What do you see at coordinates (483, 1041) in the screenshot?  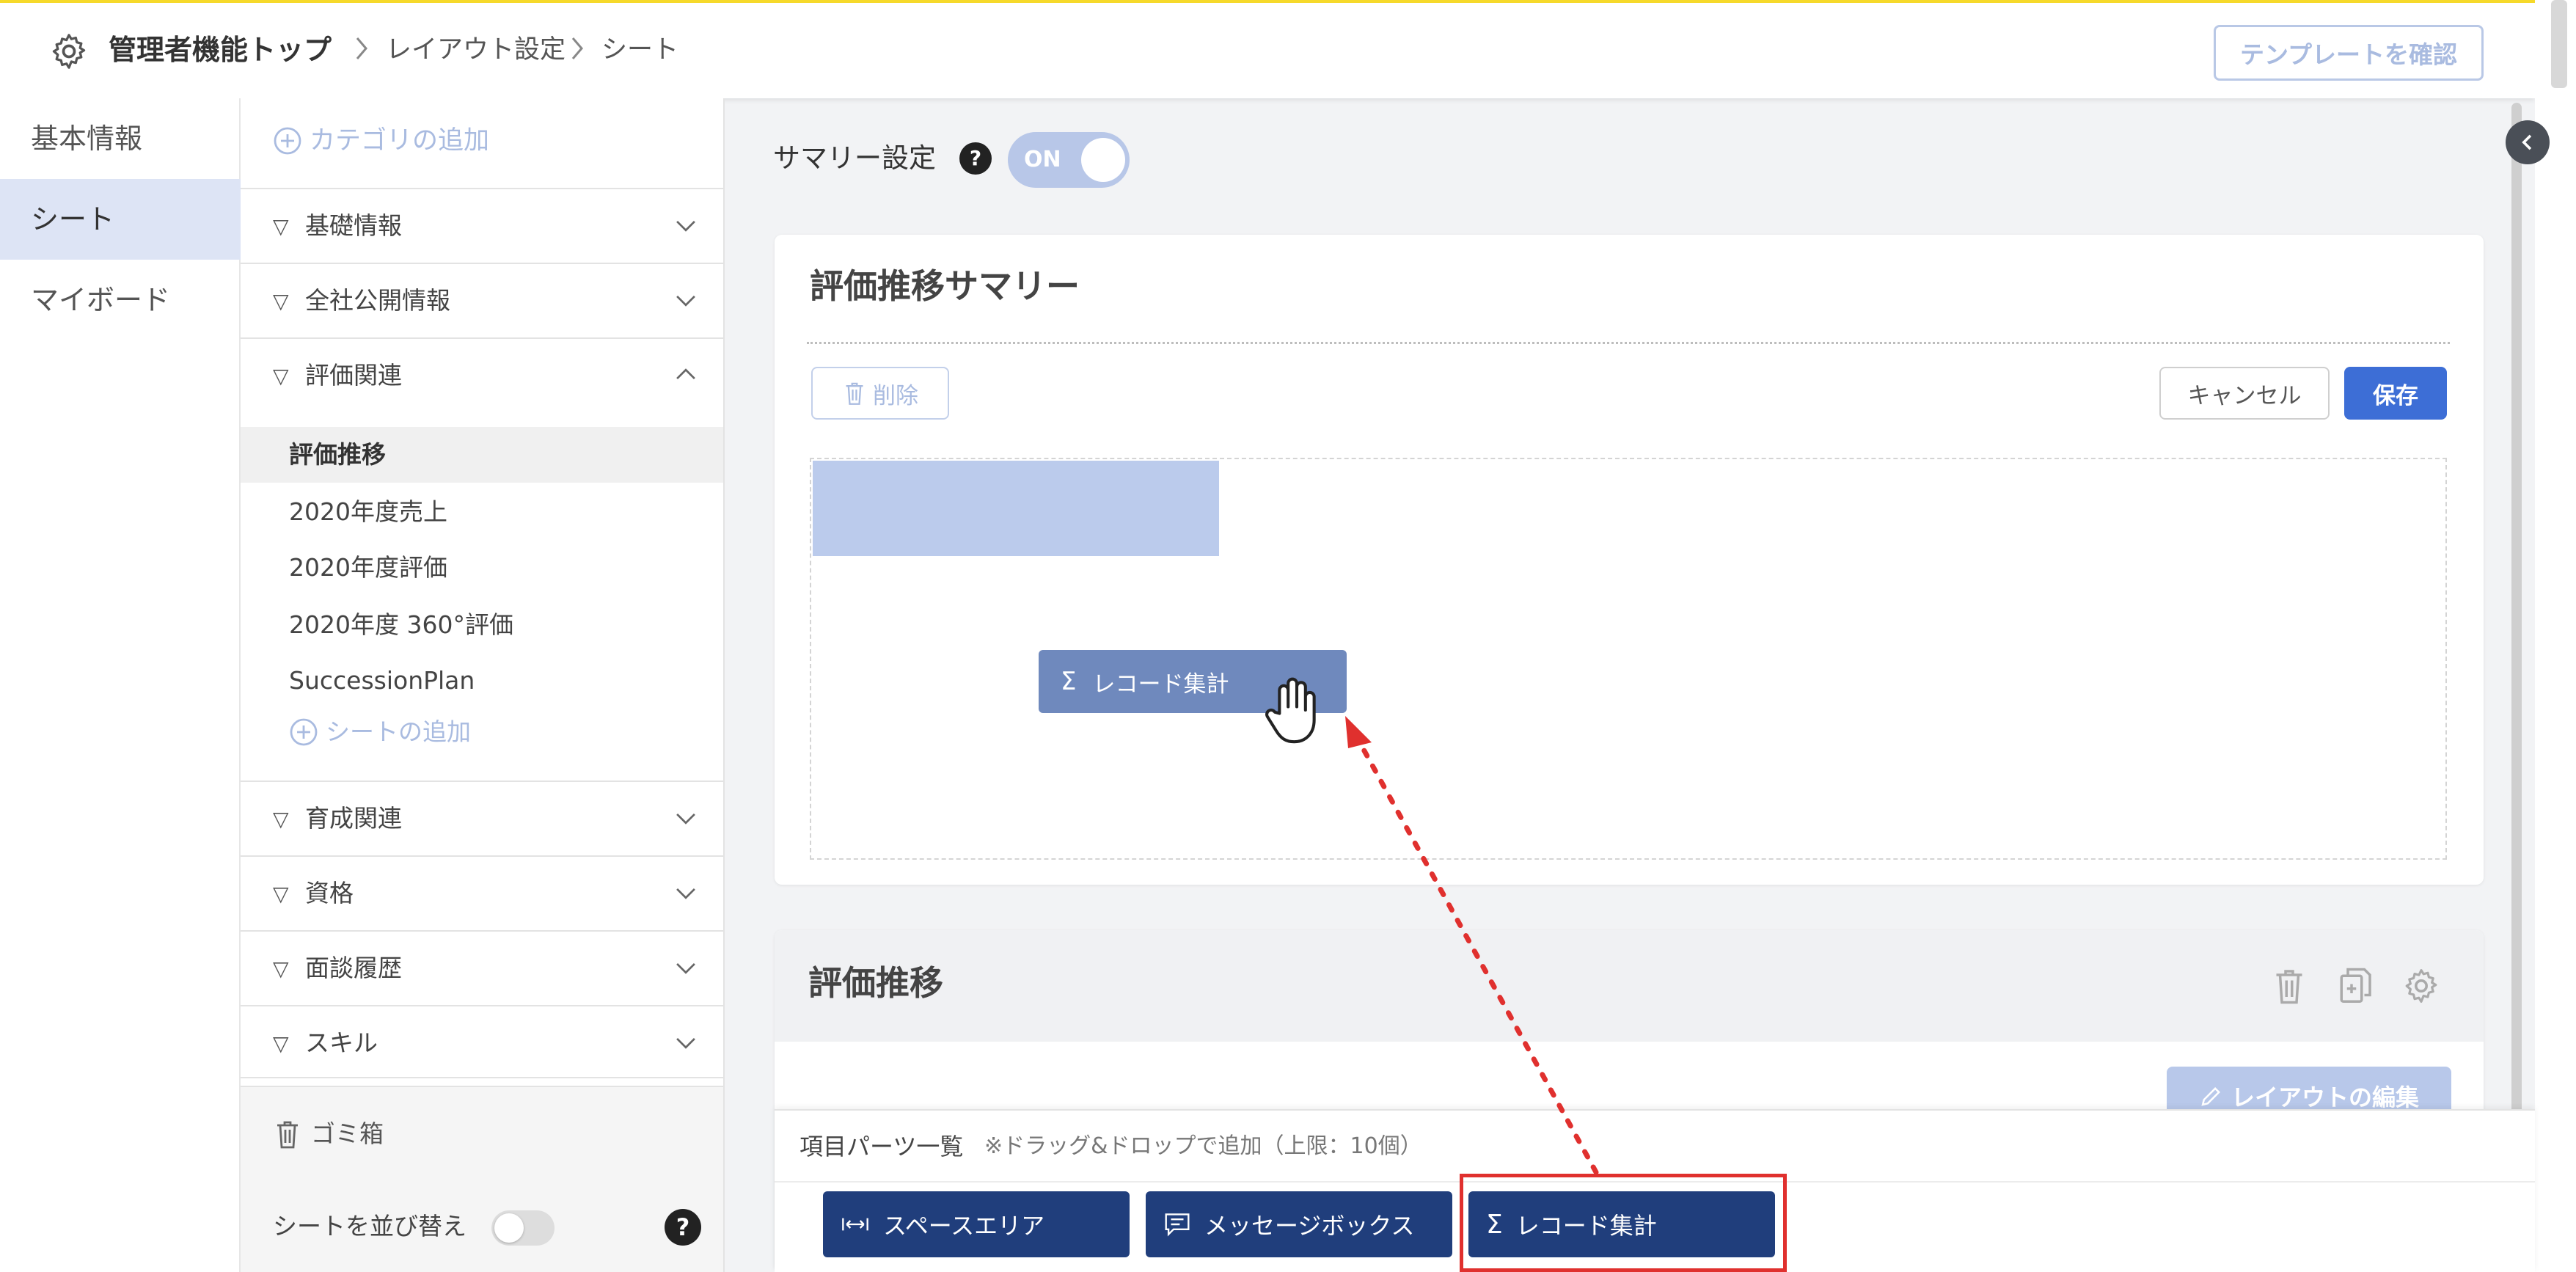 I see `category-row: ▽ スキル` at bounding box center [483, 1041].